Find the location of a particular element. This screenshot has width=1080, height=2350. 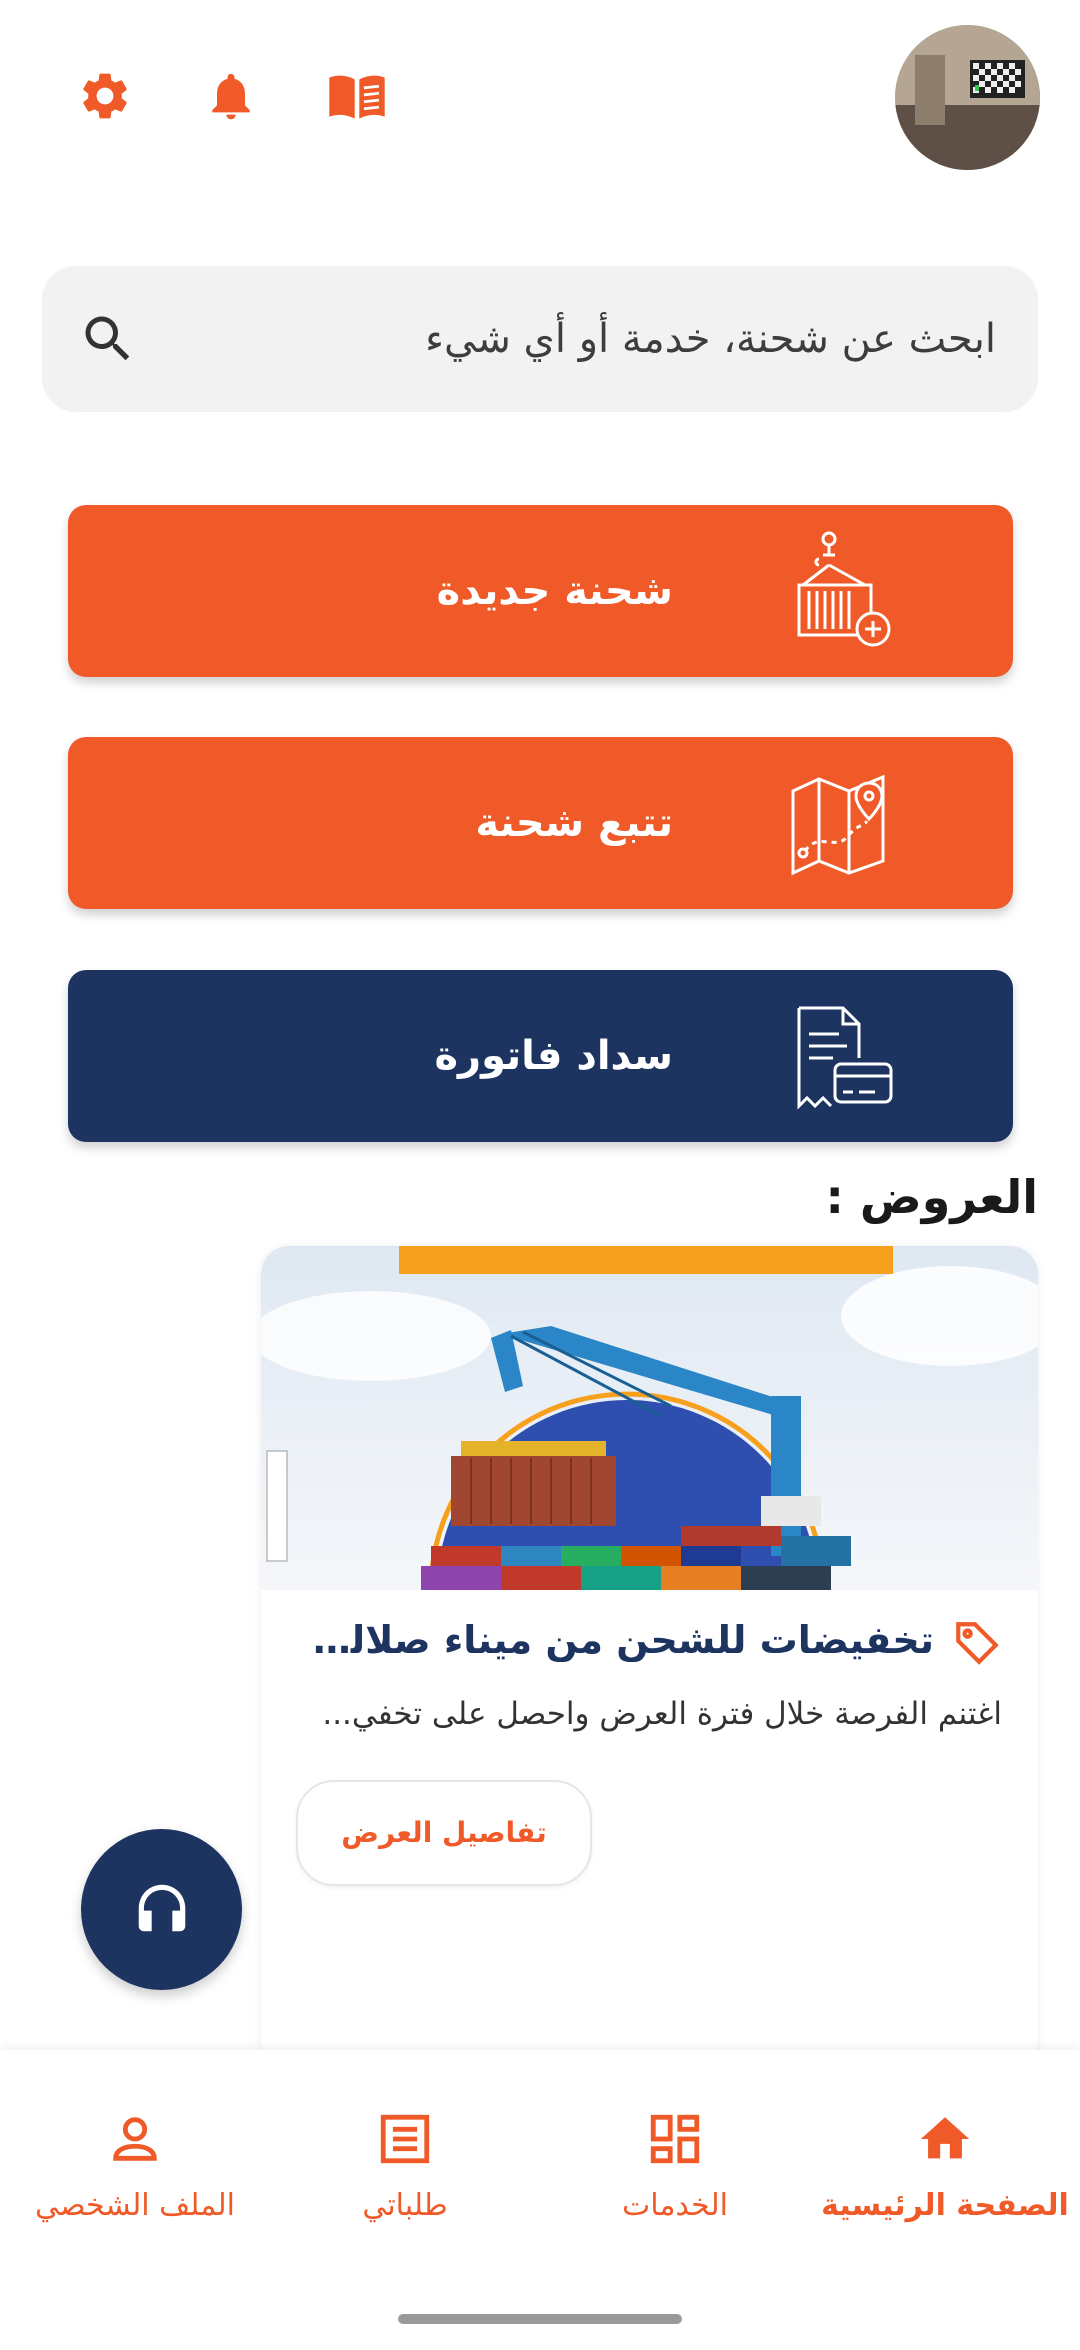

headset-icon is located at coordinates (162, 1910).